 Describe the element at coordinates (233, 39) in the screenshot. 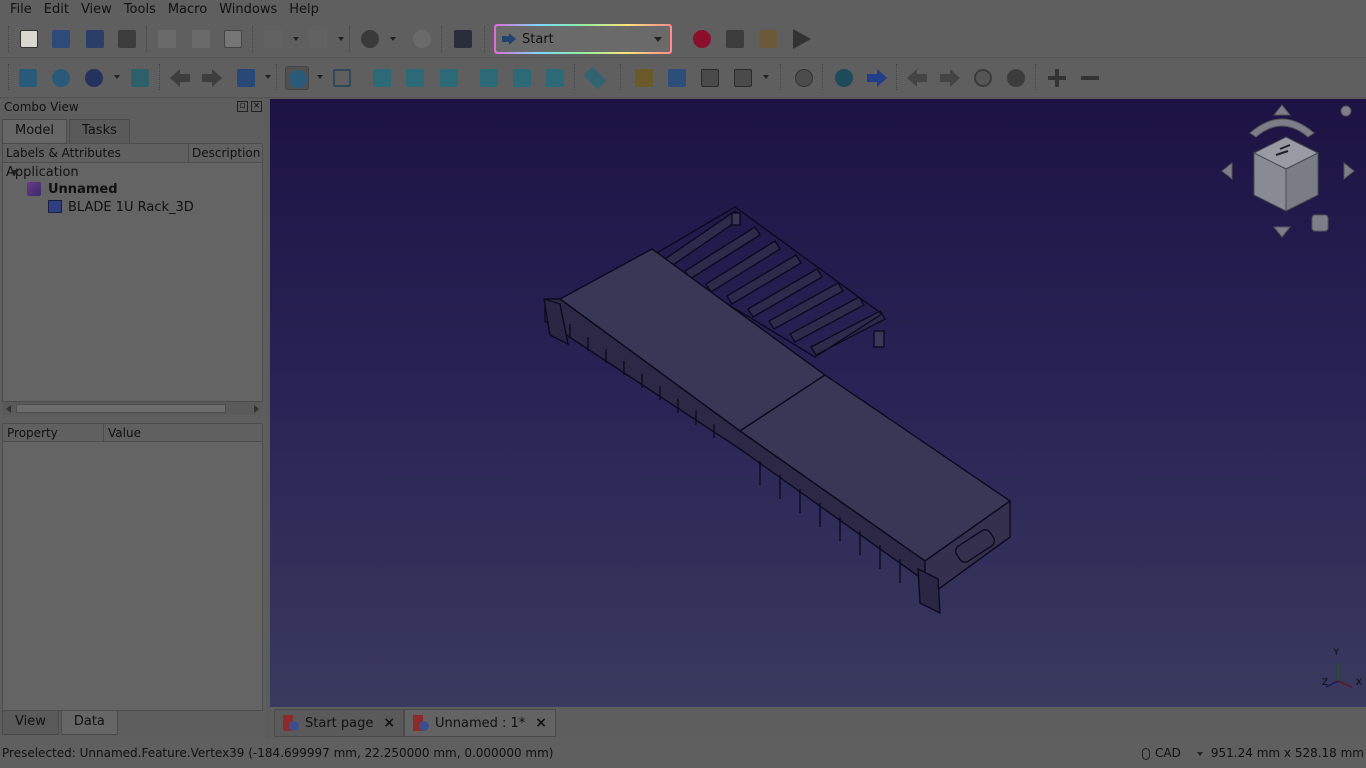

I see `paste-button` at that location.